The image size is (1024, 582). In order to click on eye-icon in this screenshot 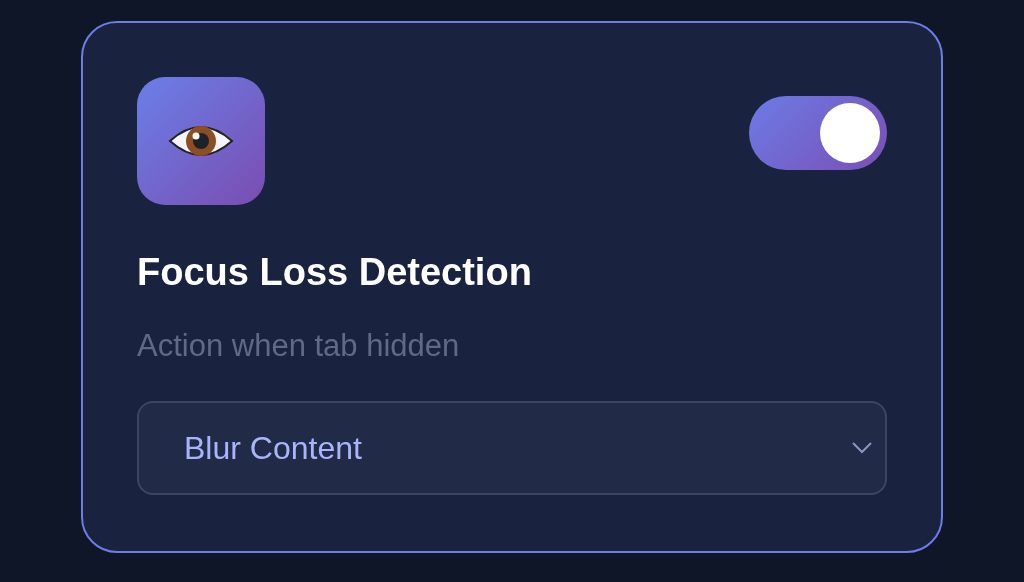, I will do `click(201, 141)`.